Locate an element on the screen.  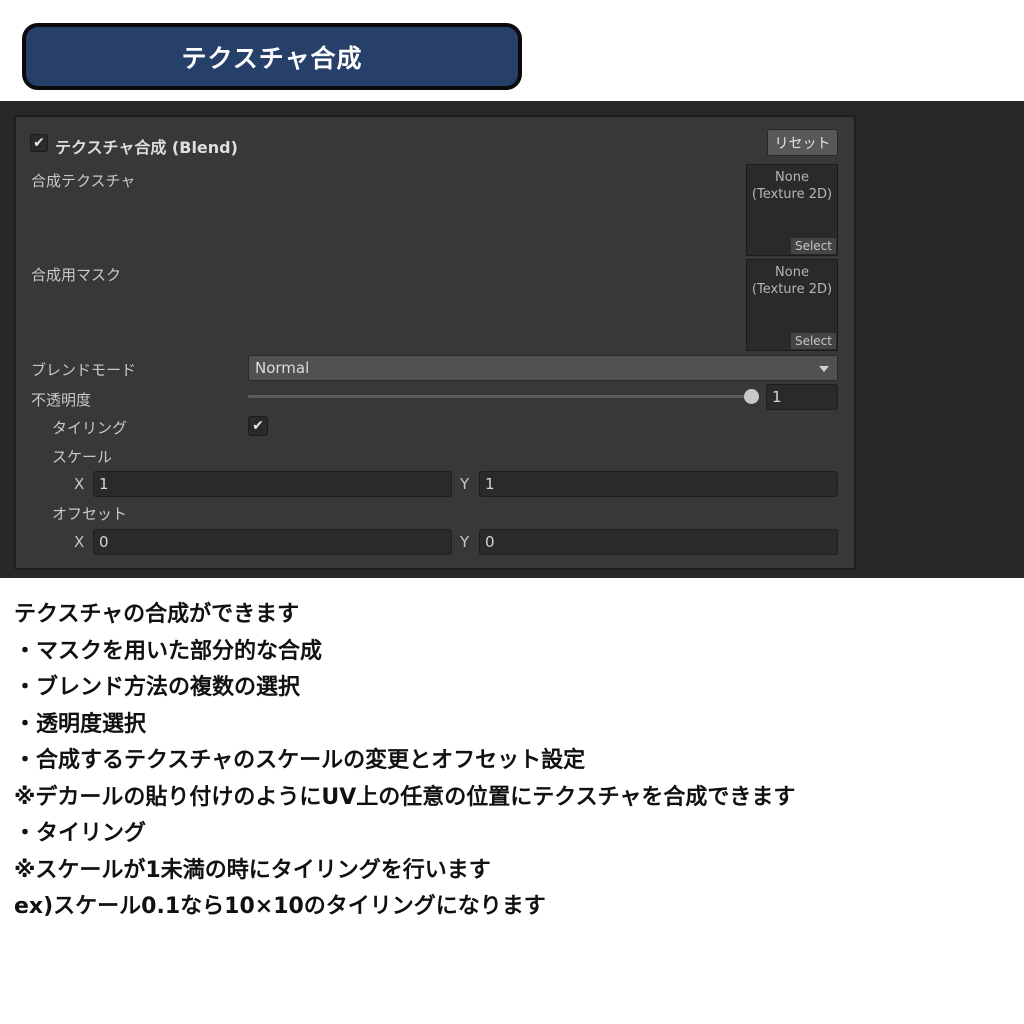
blend-mode-dropdown: Normal is located at coordinates (543, 368).